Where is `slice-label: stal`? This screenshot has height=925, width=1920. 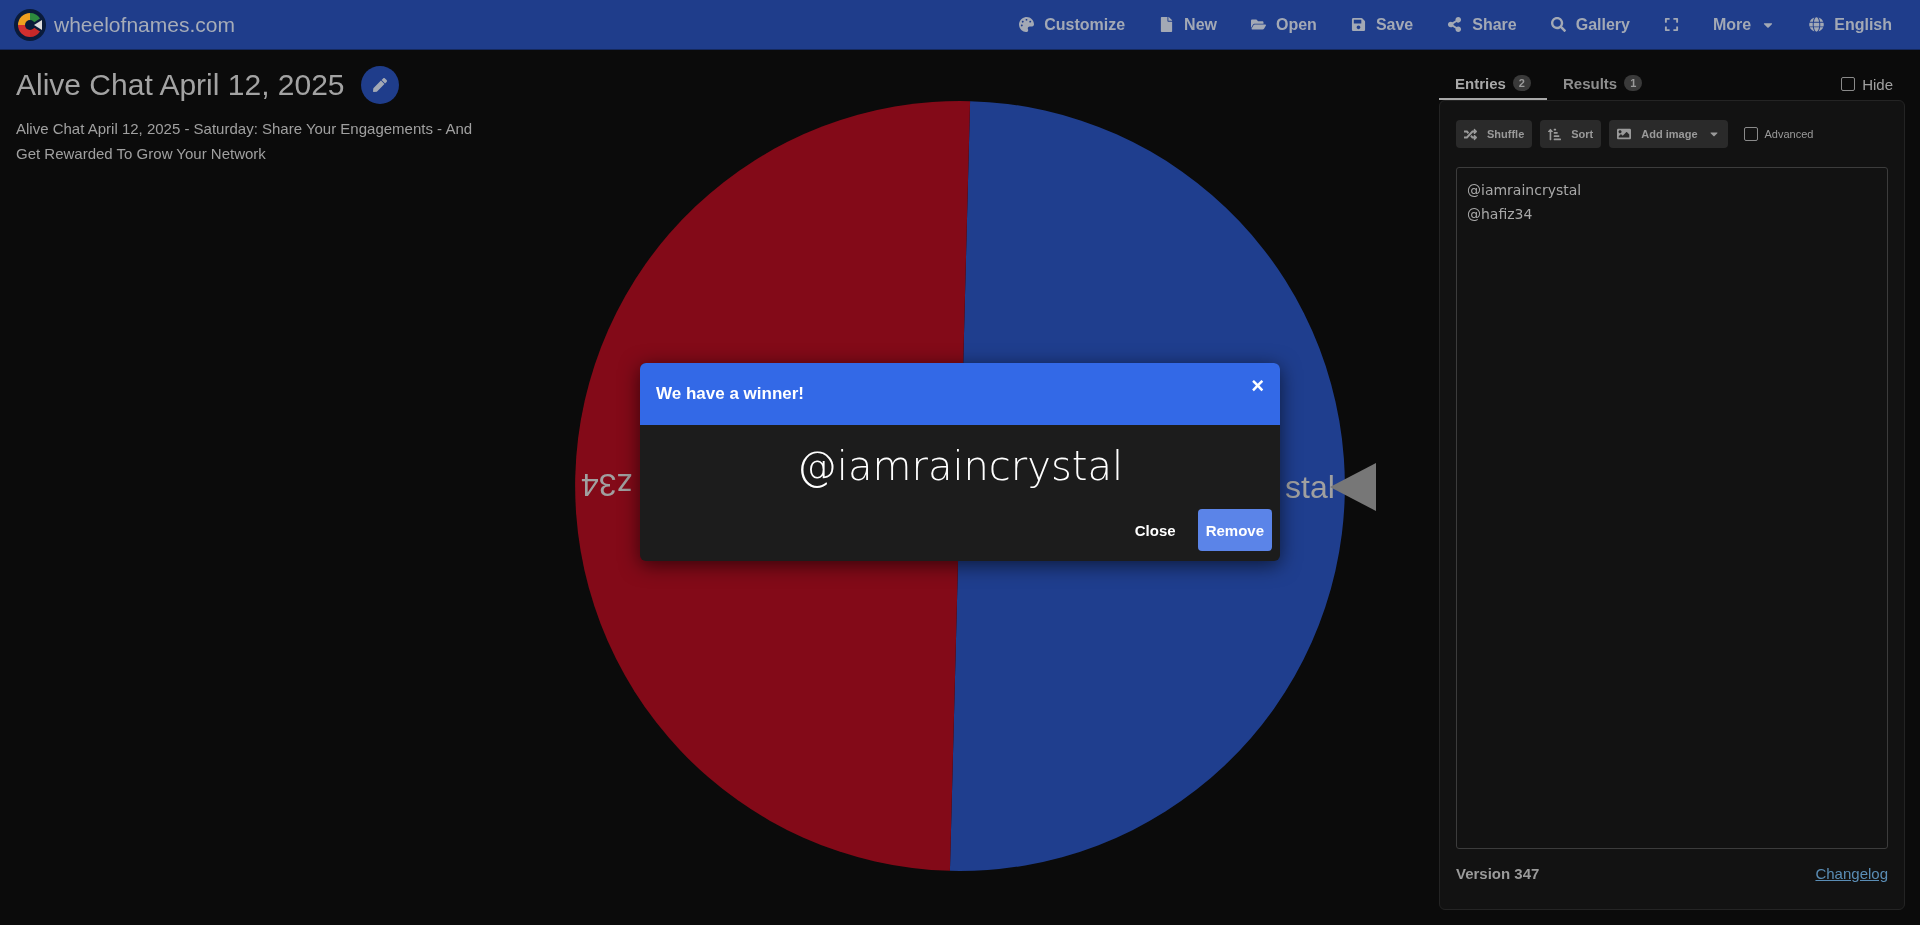 slice-label: stal is located at coordinates (1310, 487).